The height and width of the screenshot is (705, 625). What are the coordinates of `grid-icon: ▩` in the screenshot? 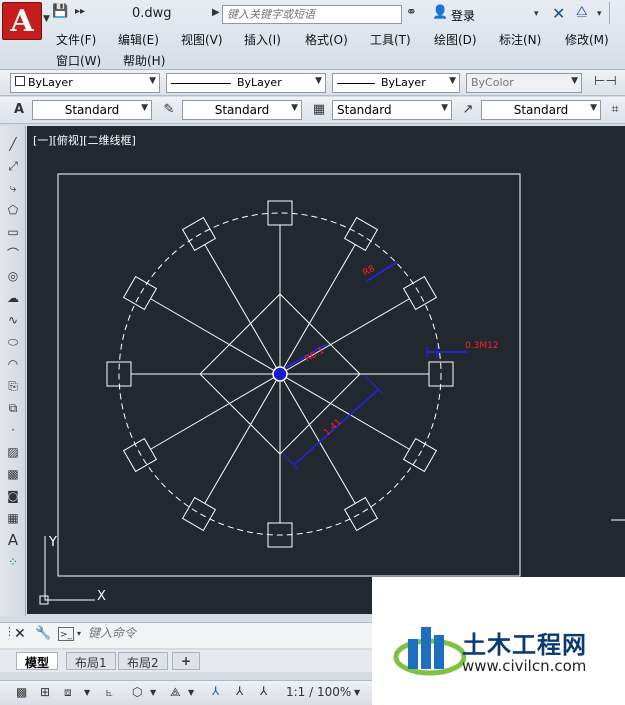 It's located at (21, 692).